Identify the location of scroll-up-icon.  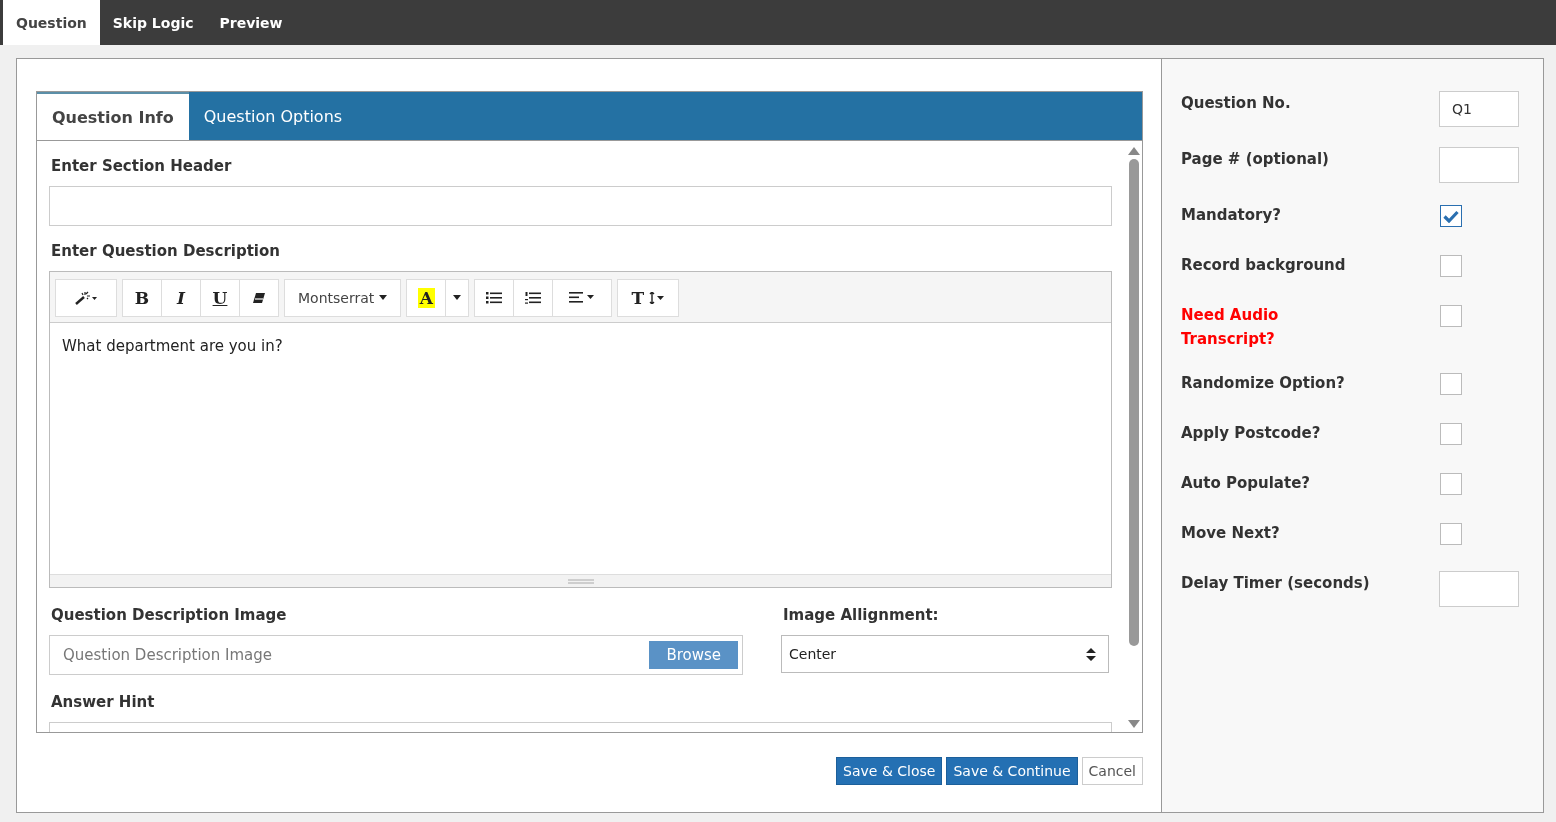
(1134, 151).